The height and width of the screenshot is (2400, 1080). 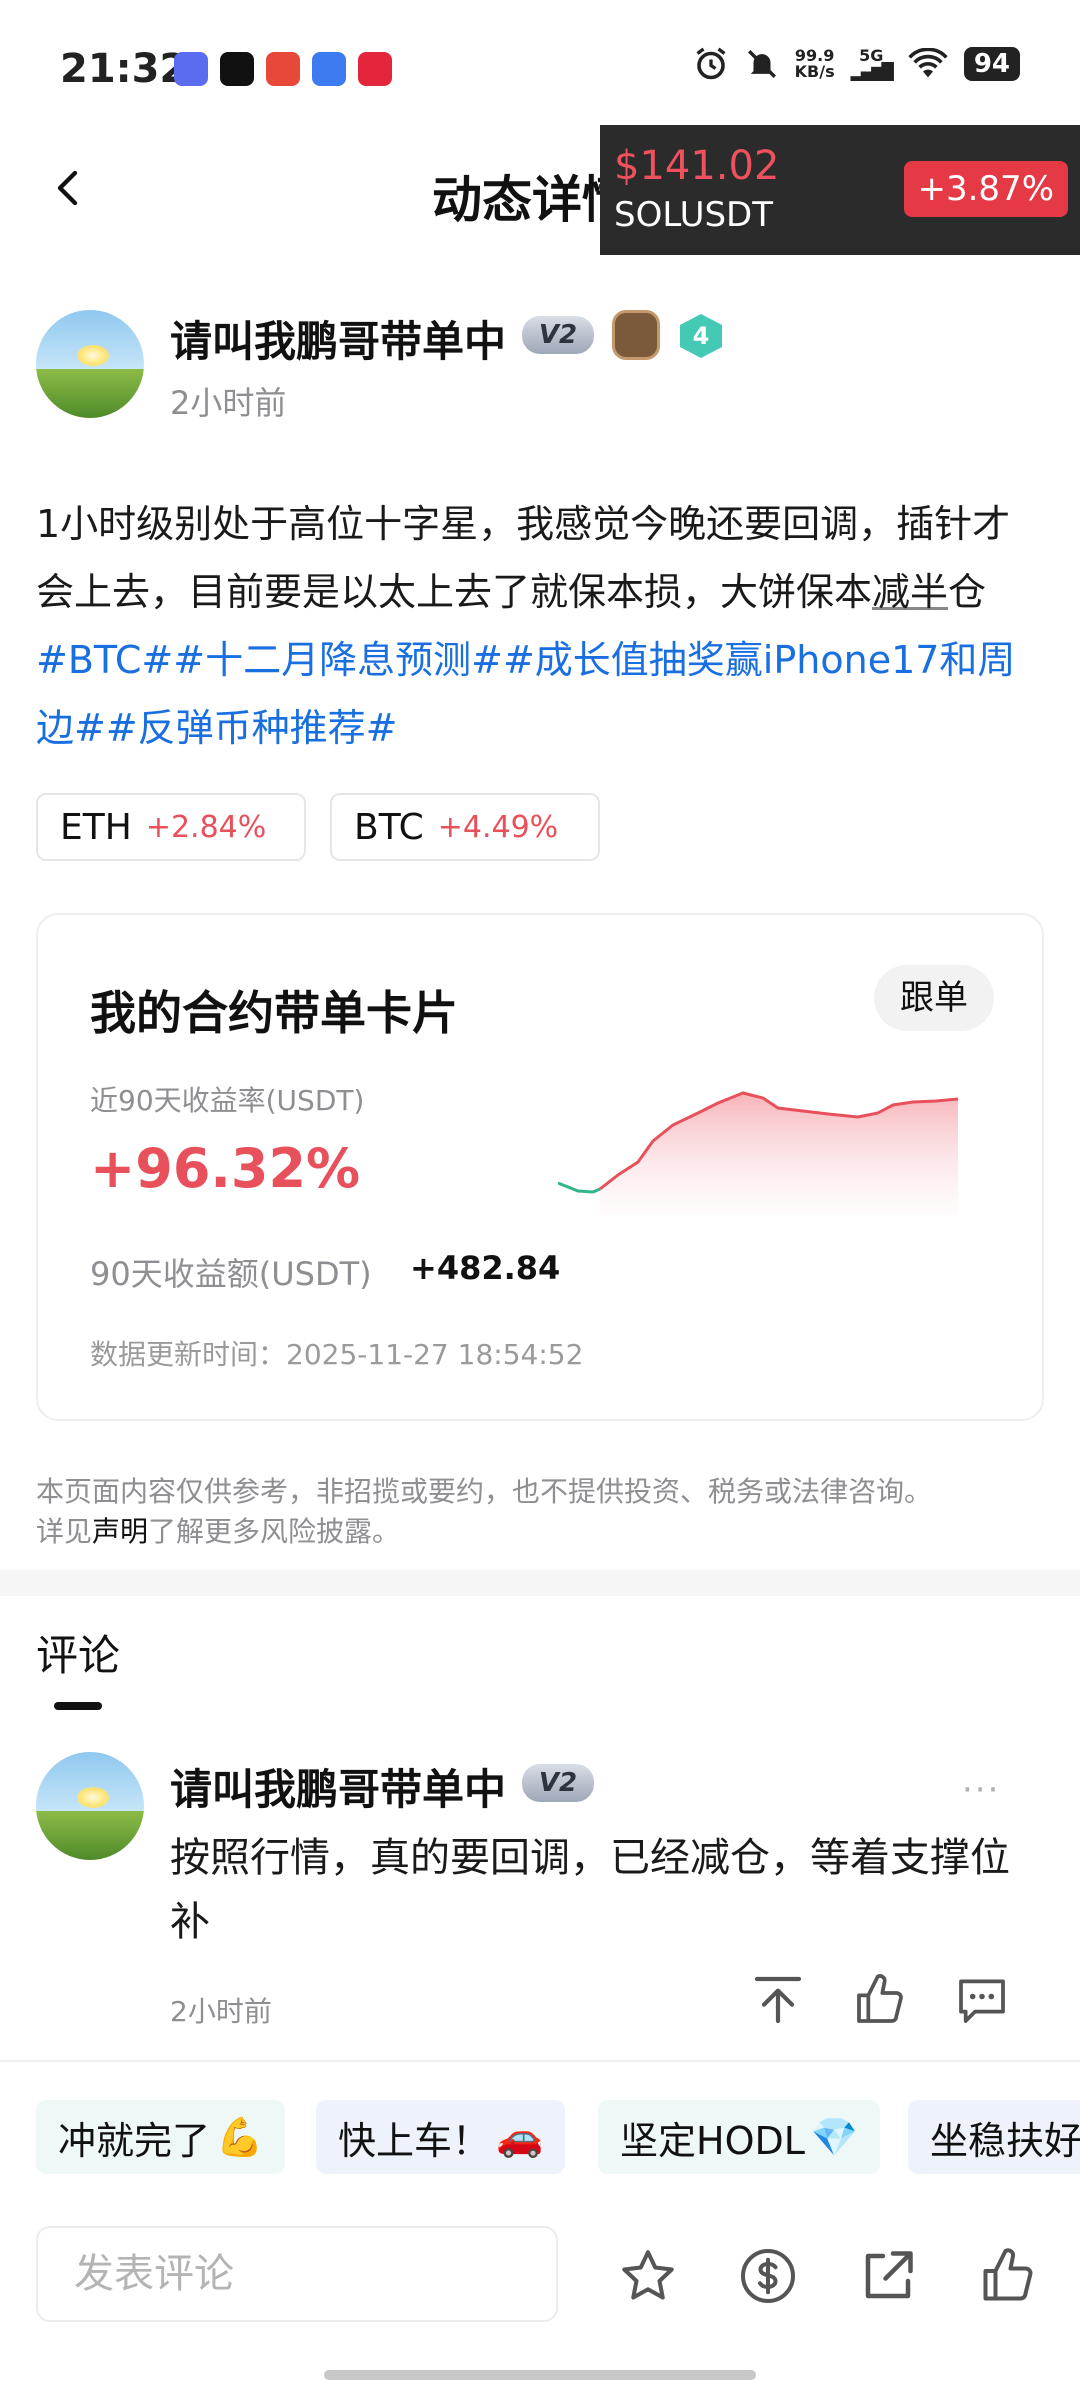 I want to click on level-badge: 4, so click(x=701, y=336).